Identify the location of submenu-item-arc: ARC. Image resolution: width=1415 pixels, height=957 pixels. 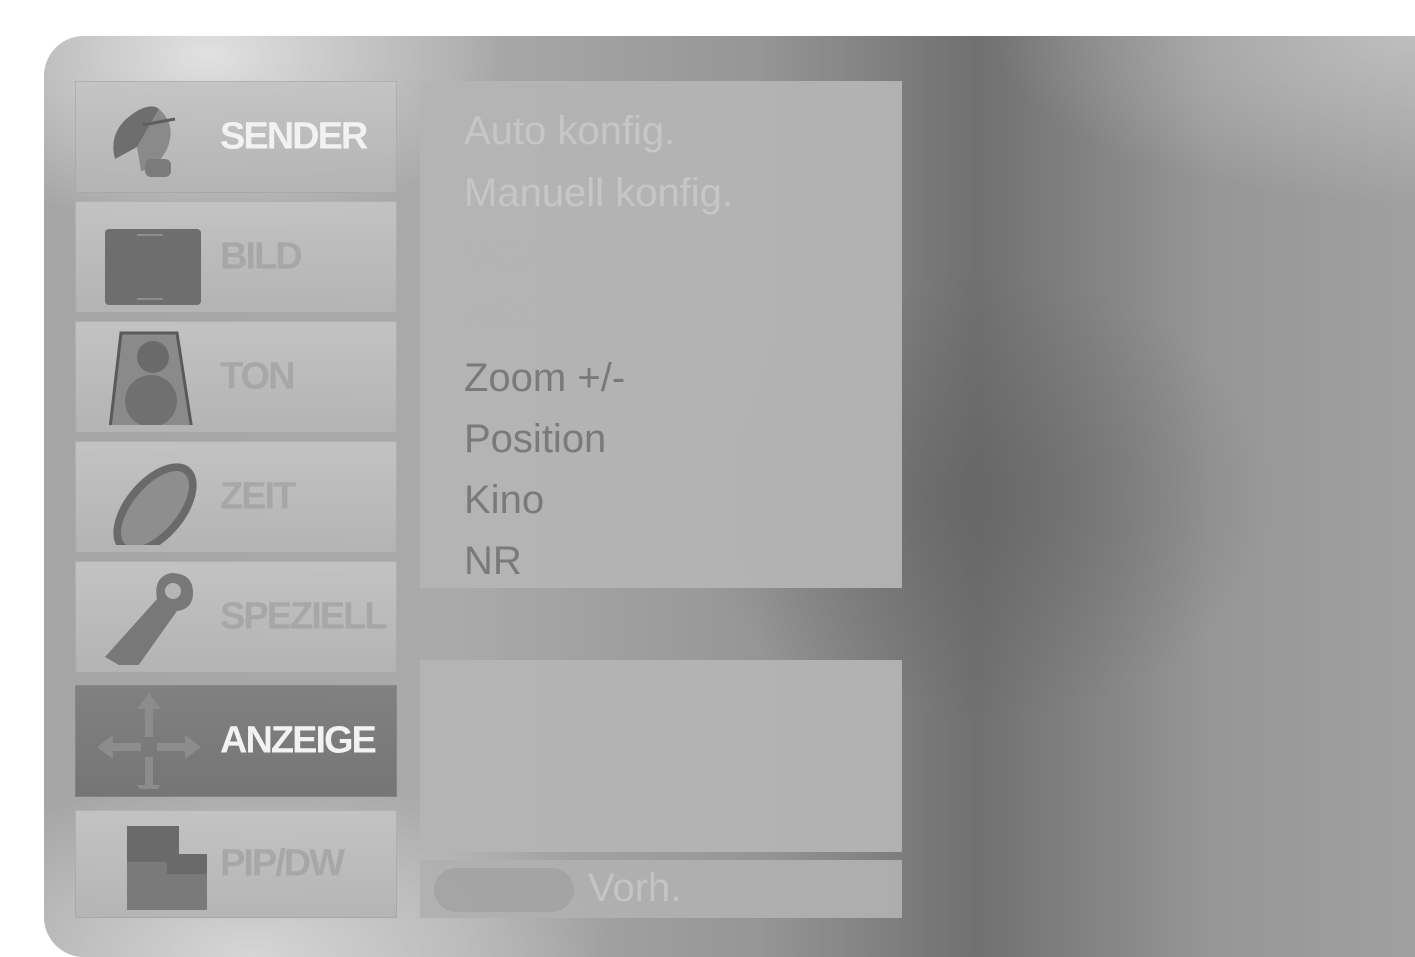
(506, 316).